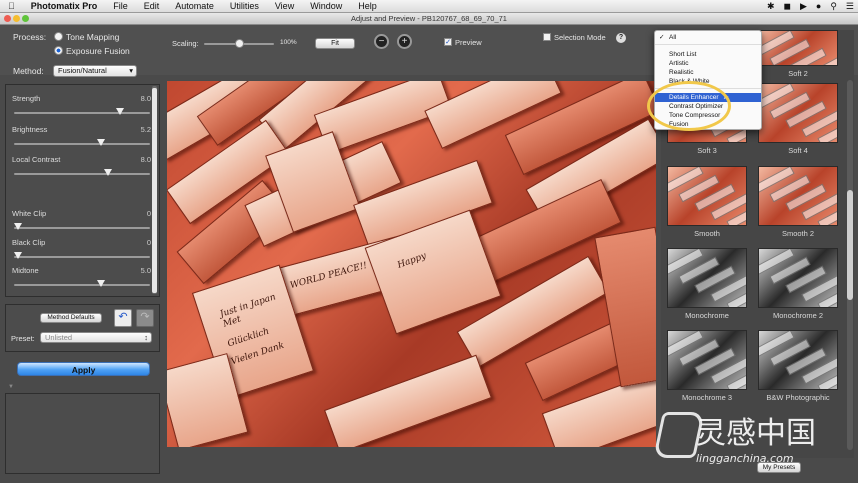  I want to click on slider-label: Black Clip, so click(29, 242).